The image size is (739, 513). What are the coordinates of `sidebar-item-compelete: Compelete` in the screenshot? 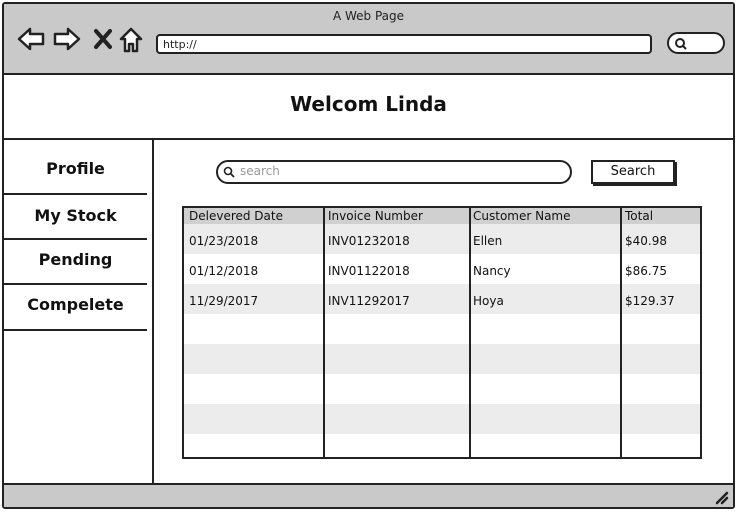 It's located at (75, 308).